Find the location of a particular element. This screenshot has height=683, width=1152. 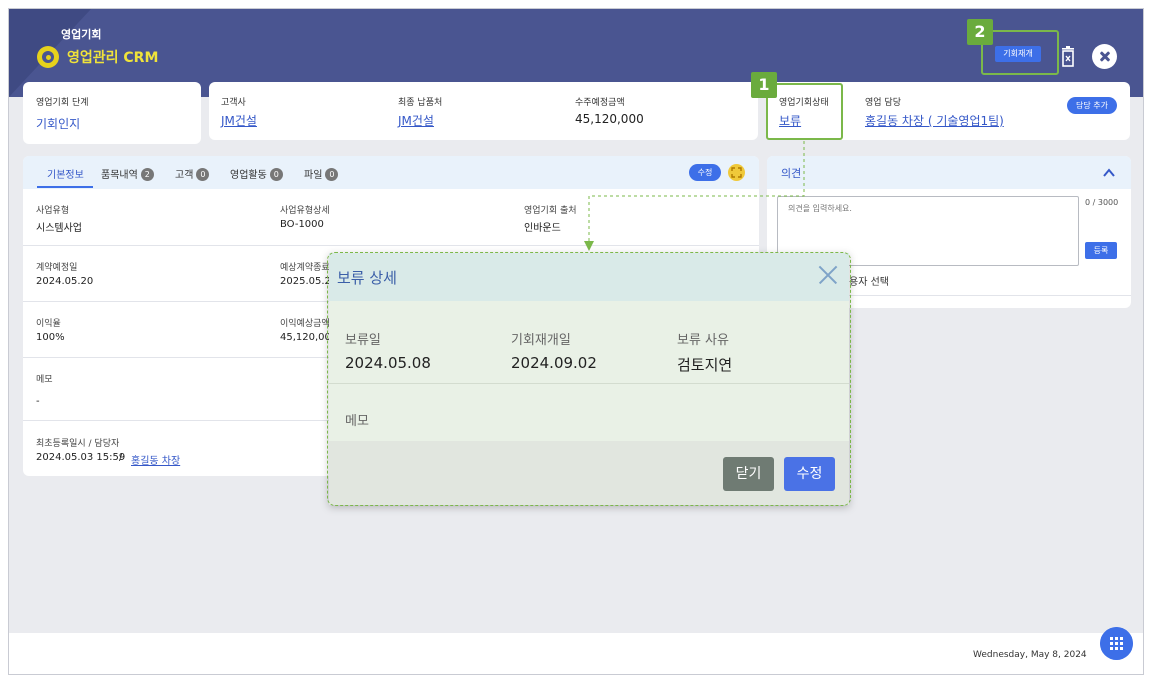

tab-label: 품목내역 is located at coordinates (119, 175).